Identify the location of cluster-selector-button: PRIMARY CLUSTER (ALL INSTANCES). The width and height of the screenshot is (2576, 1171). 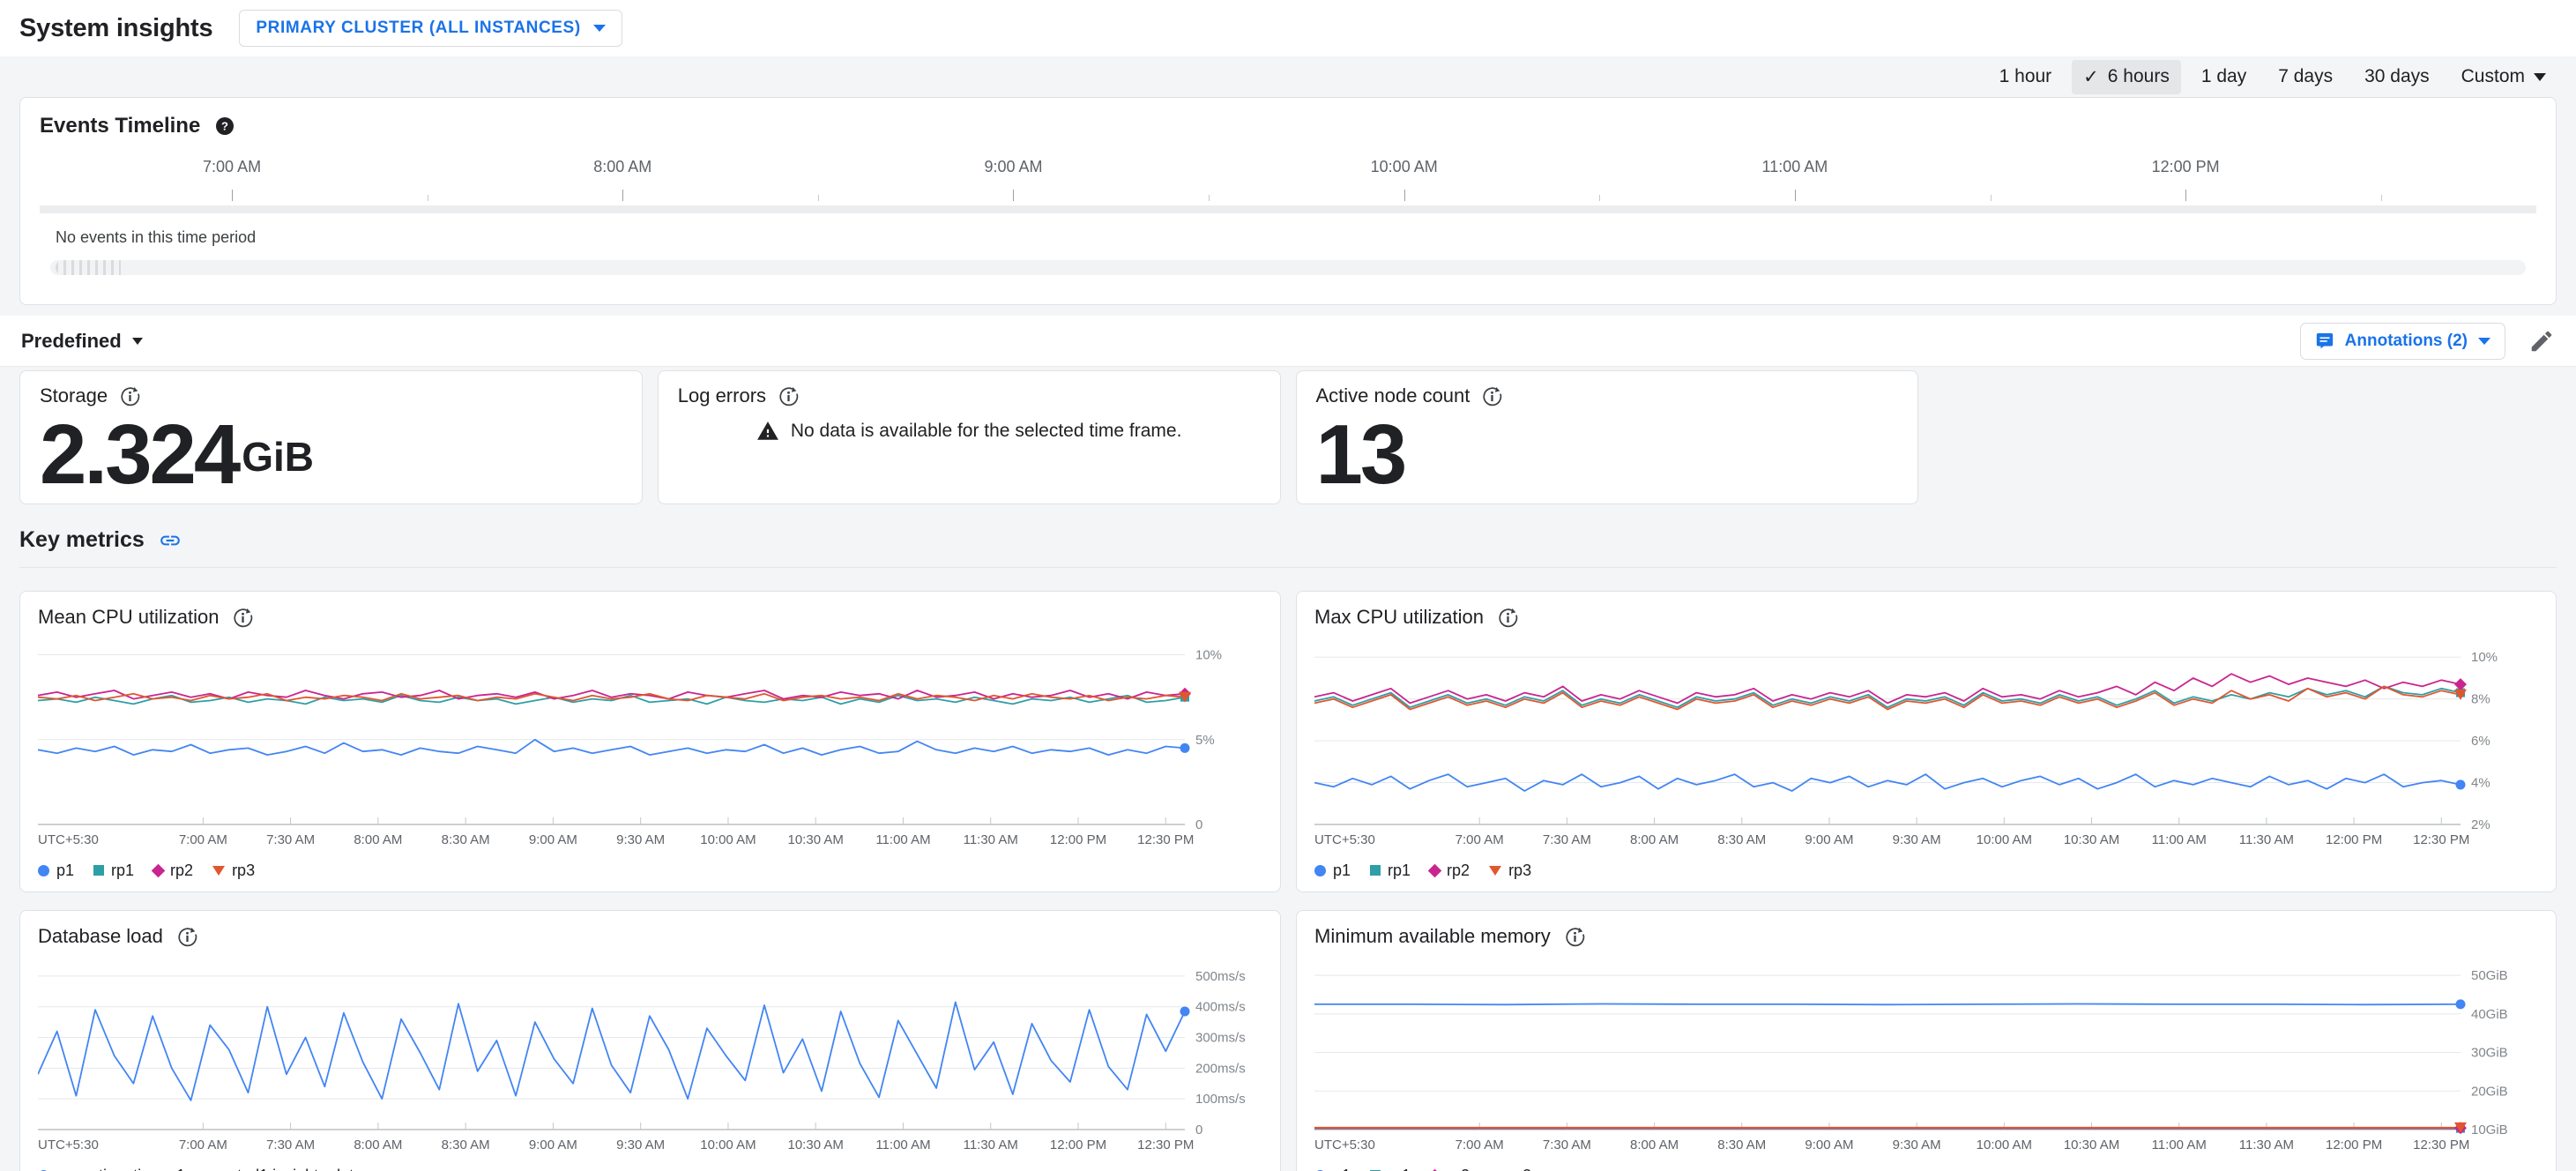
(431, 28).